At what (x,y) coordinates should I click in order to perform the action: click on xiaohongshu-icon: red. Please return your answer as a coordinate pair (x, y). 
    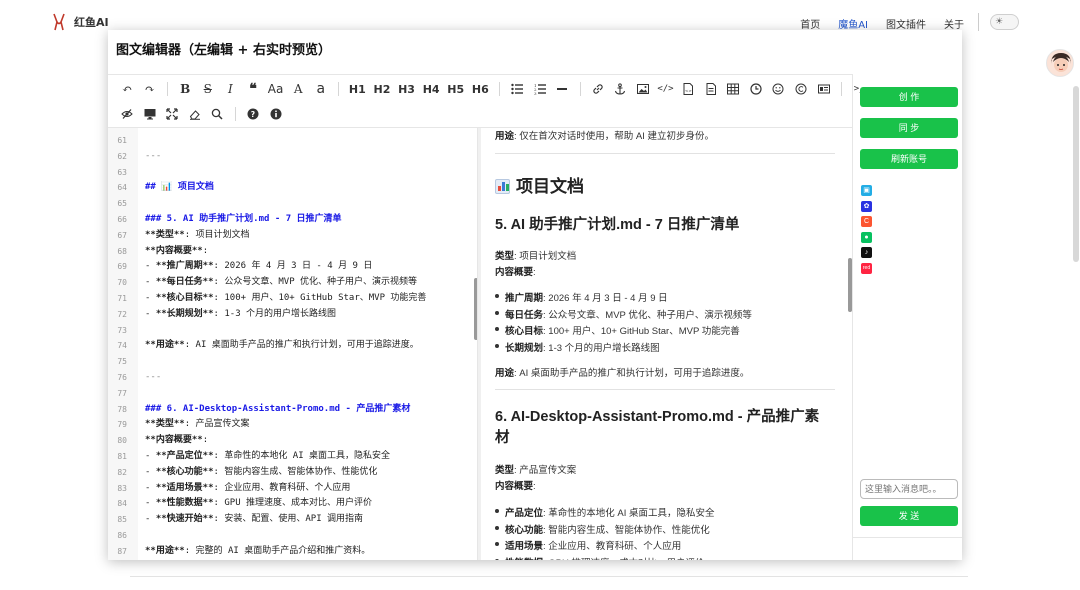
    Looking at the image, I should click on (866, 268).